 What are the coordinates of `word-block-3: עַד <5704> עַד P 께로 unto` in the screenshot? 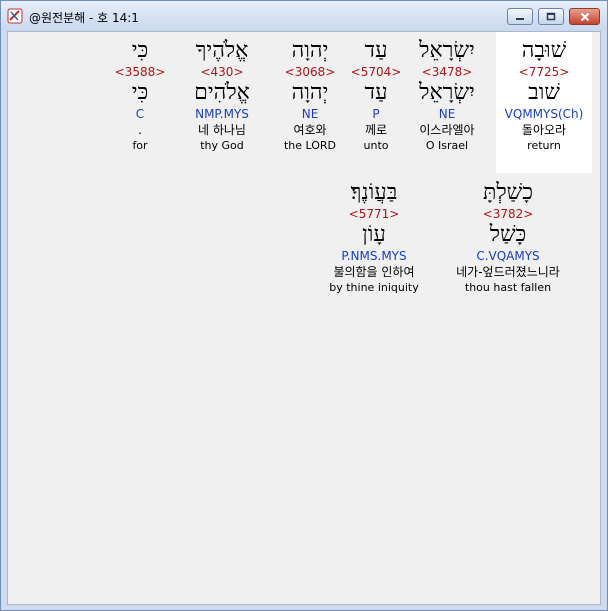 It's located at (376, 96).